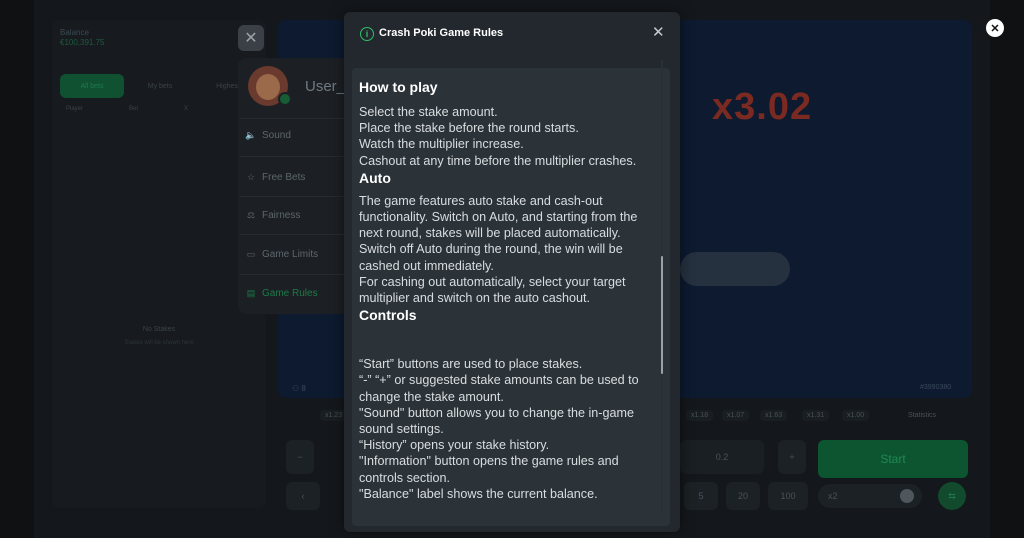 The height and width of the screenshot is (538, 1024). Describe the element at coordinates (159, 343) in the screenshot. I see `no-stakes-sublabel: Stakes will be shown here` at that location.